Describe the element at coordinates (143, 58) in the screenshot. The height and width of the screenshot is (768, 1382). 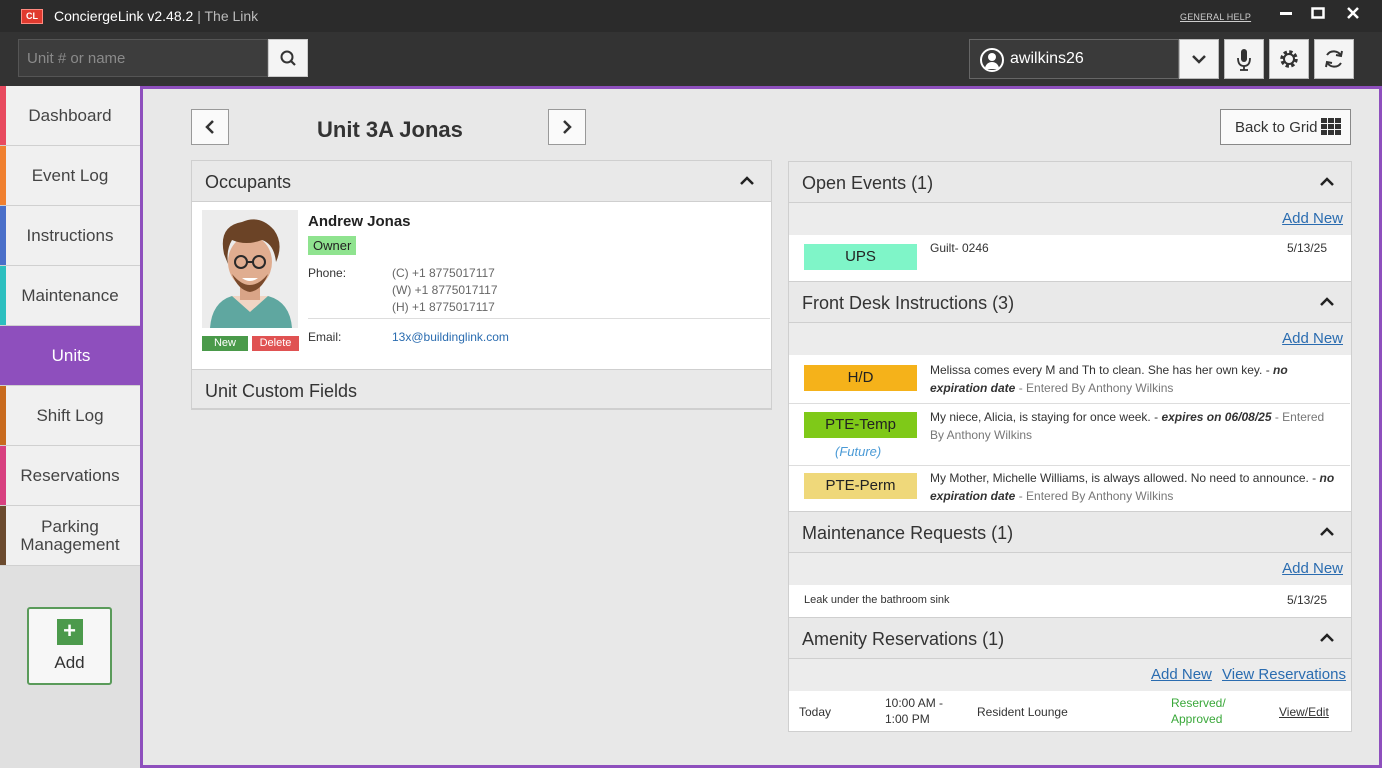
I see `unit-search-input` at that location.